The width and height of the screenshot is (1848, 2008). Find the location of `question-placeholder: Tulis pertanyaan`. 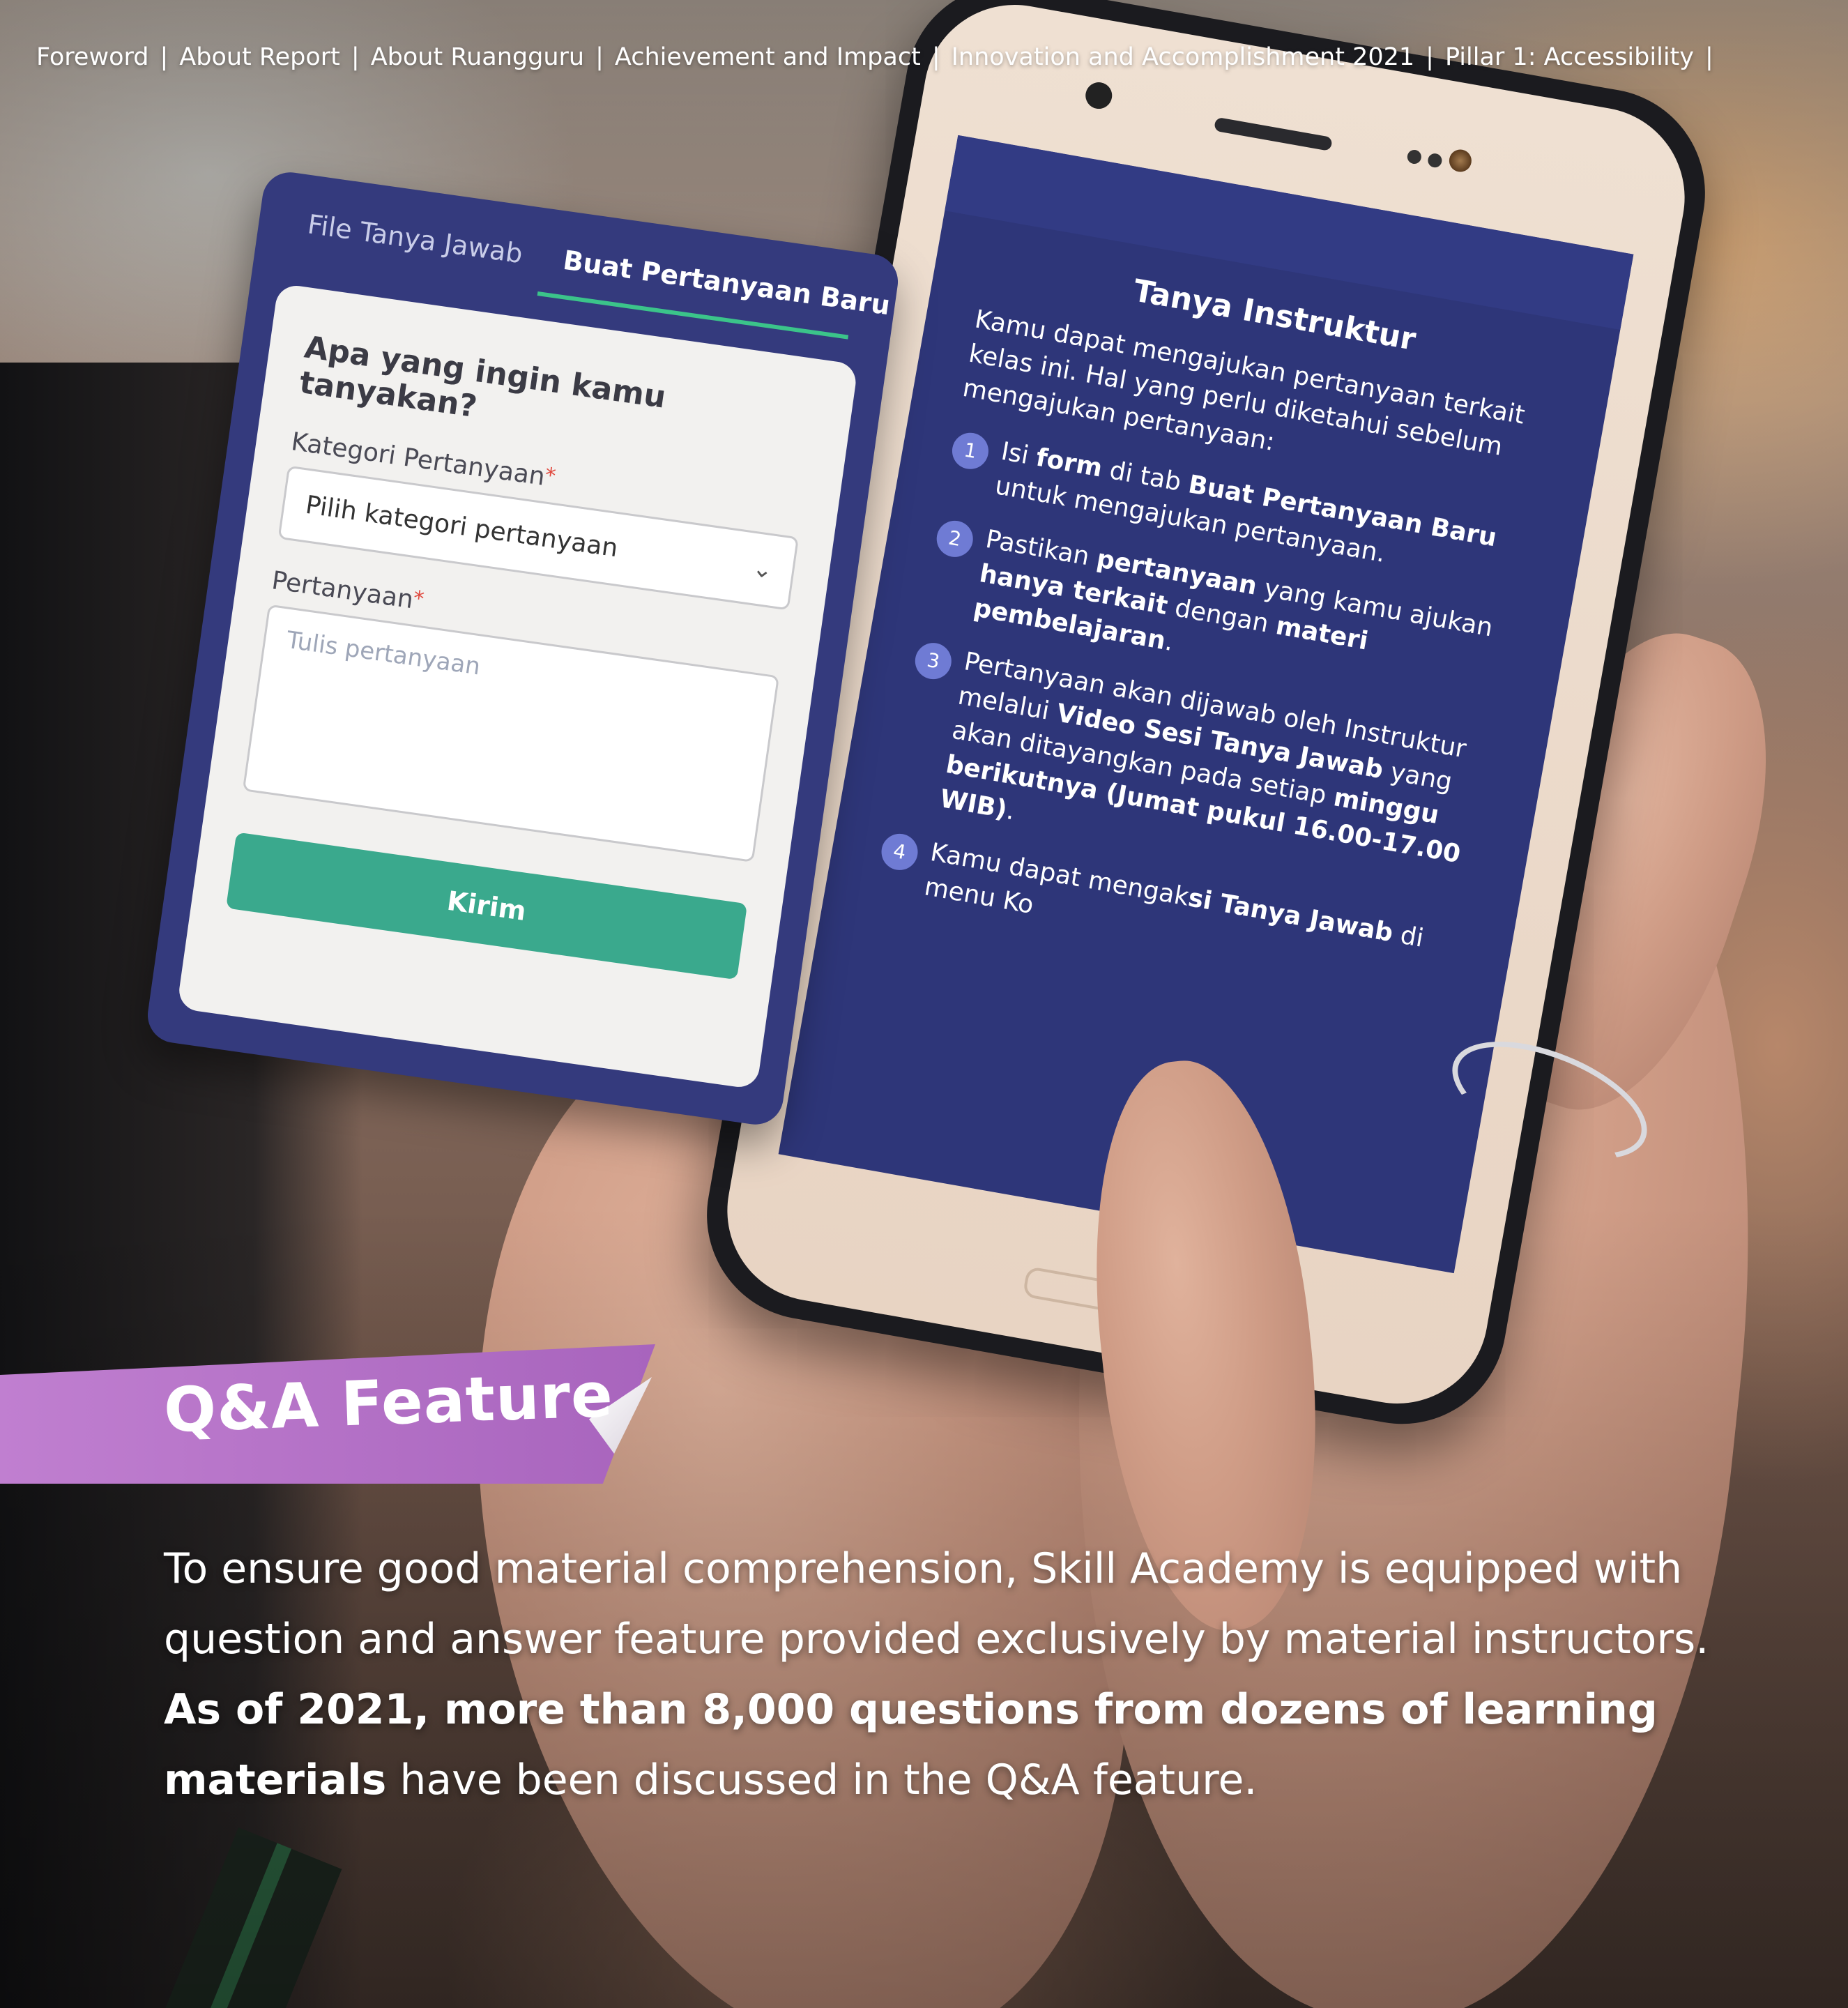

question-placeholder: Tulis pertanyaan is located at coordinates (383, 653).